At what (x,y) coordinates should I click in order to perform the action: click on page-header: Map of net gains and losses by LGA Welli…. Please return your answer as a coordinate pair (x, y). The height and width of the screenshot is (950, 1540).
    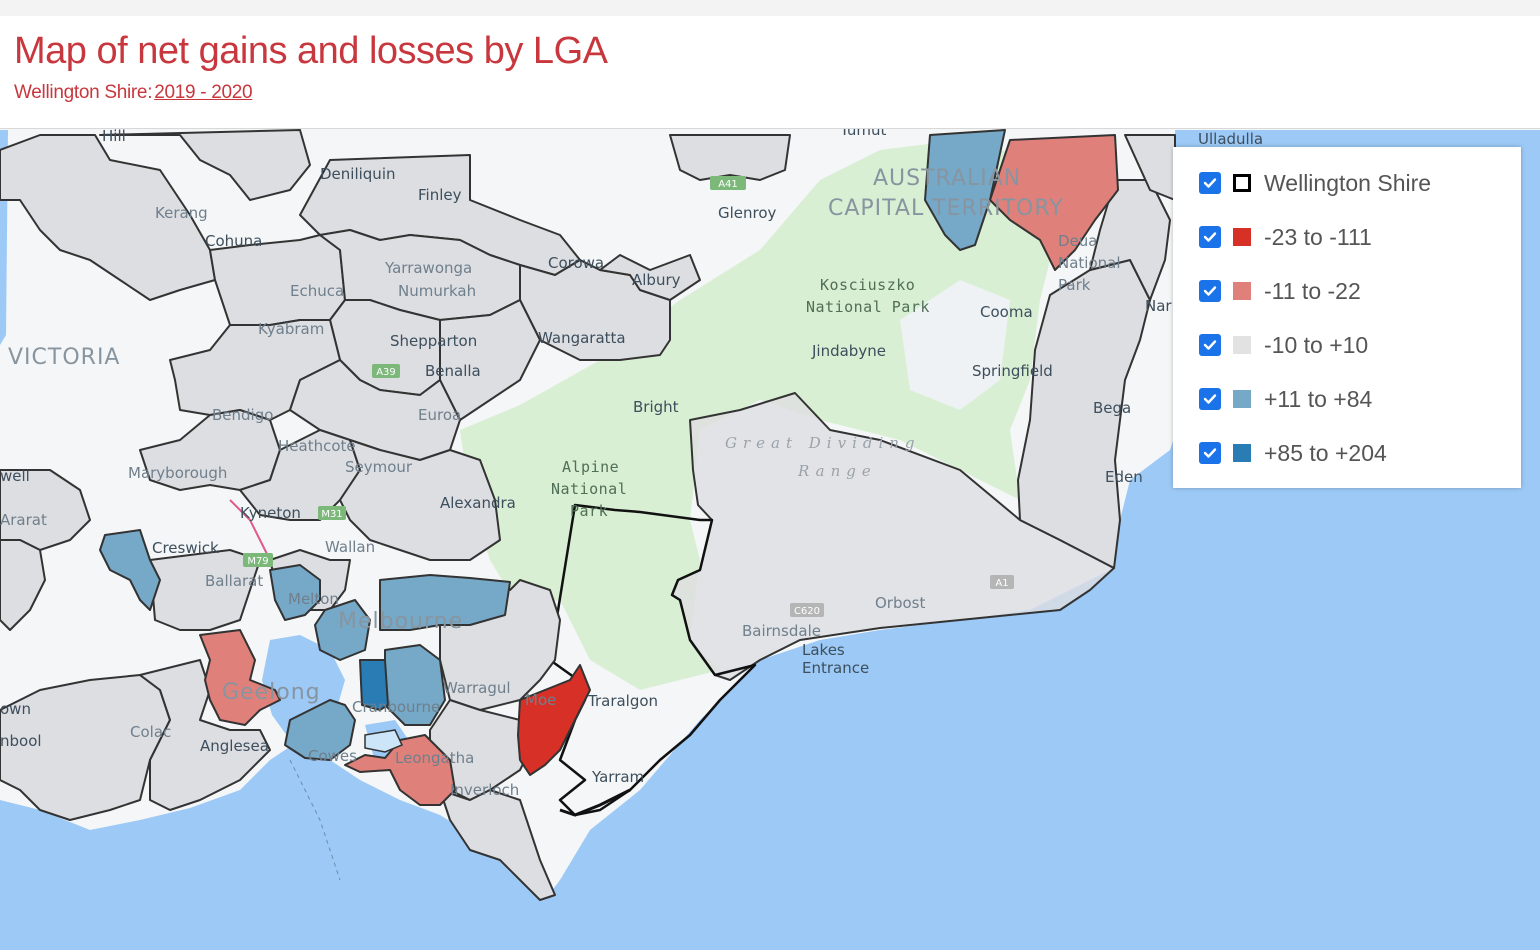
    Looking at the image, I should click on (770, 72).